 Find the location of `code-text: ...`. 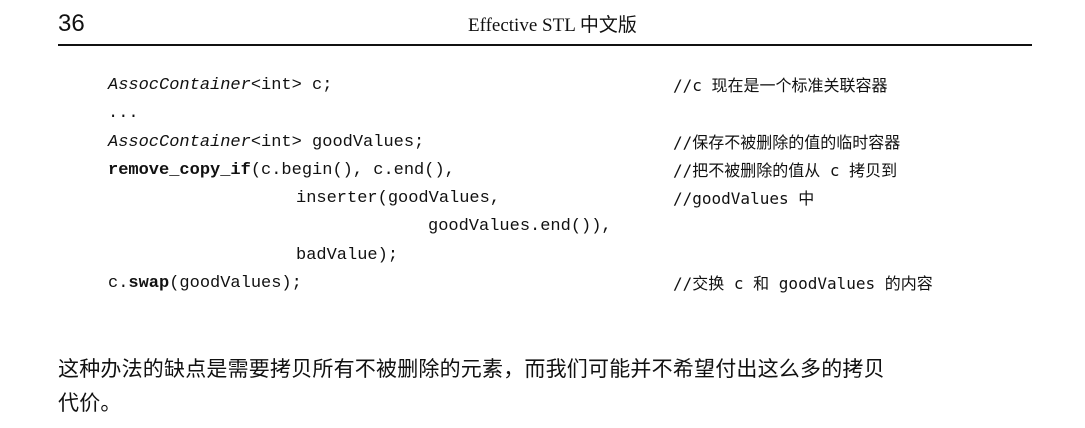

code-text: ... is located at coordinates (123, 114).